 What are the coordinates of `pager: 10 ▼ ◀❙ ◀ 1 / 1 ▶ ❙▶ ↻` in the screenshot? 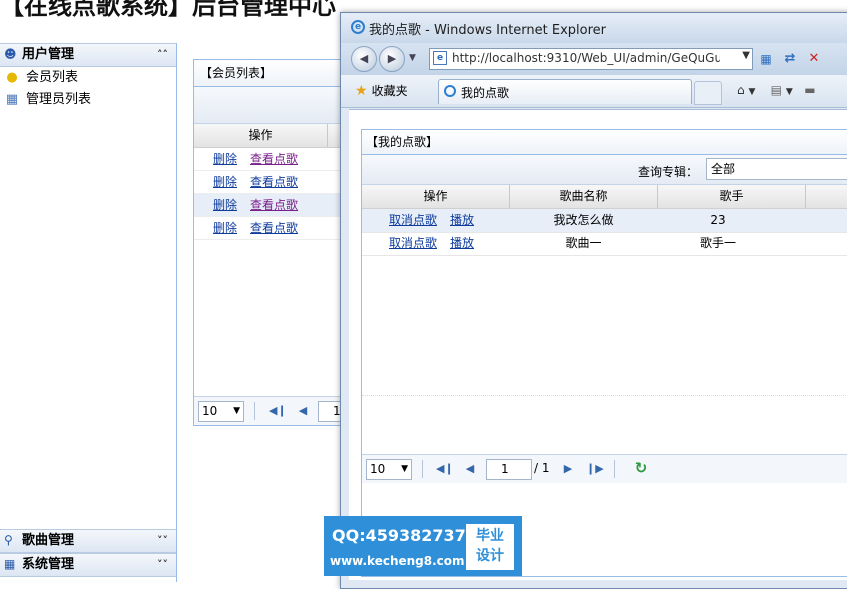 It's located at (604, 468).